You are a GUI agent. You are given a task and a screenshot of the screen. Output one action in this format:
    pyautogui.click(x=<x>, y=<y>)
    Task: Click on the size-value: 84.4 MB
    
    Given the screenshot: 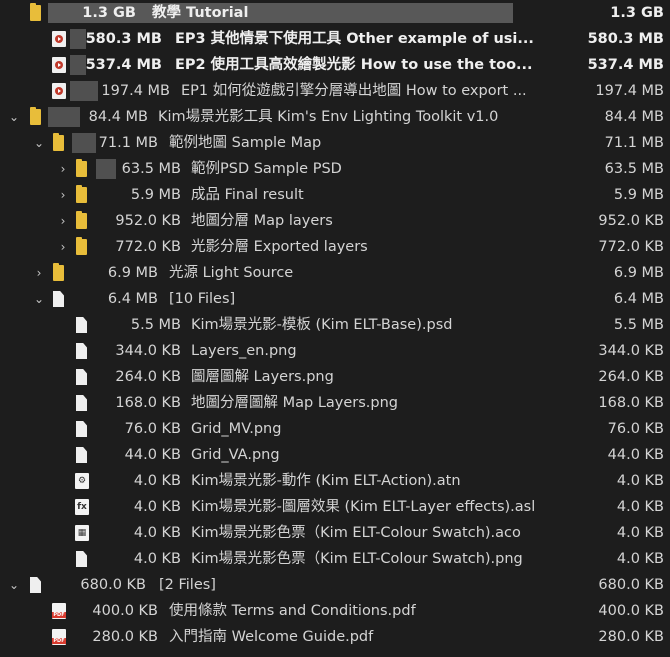 What is the action you would take?
    pyautogui.click(x=118, y=117)
    